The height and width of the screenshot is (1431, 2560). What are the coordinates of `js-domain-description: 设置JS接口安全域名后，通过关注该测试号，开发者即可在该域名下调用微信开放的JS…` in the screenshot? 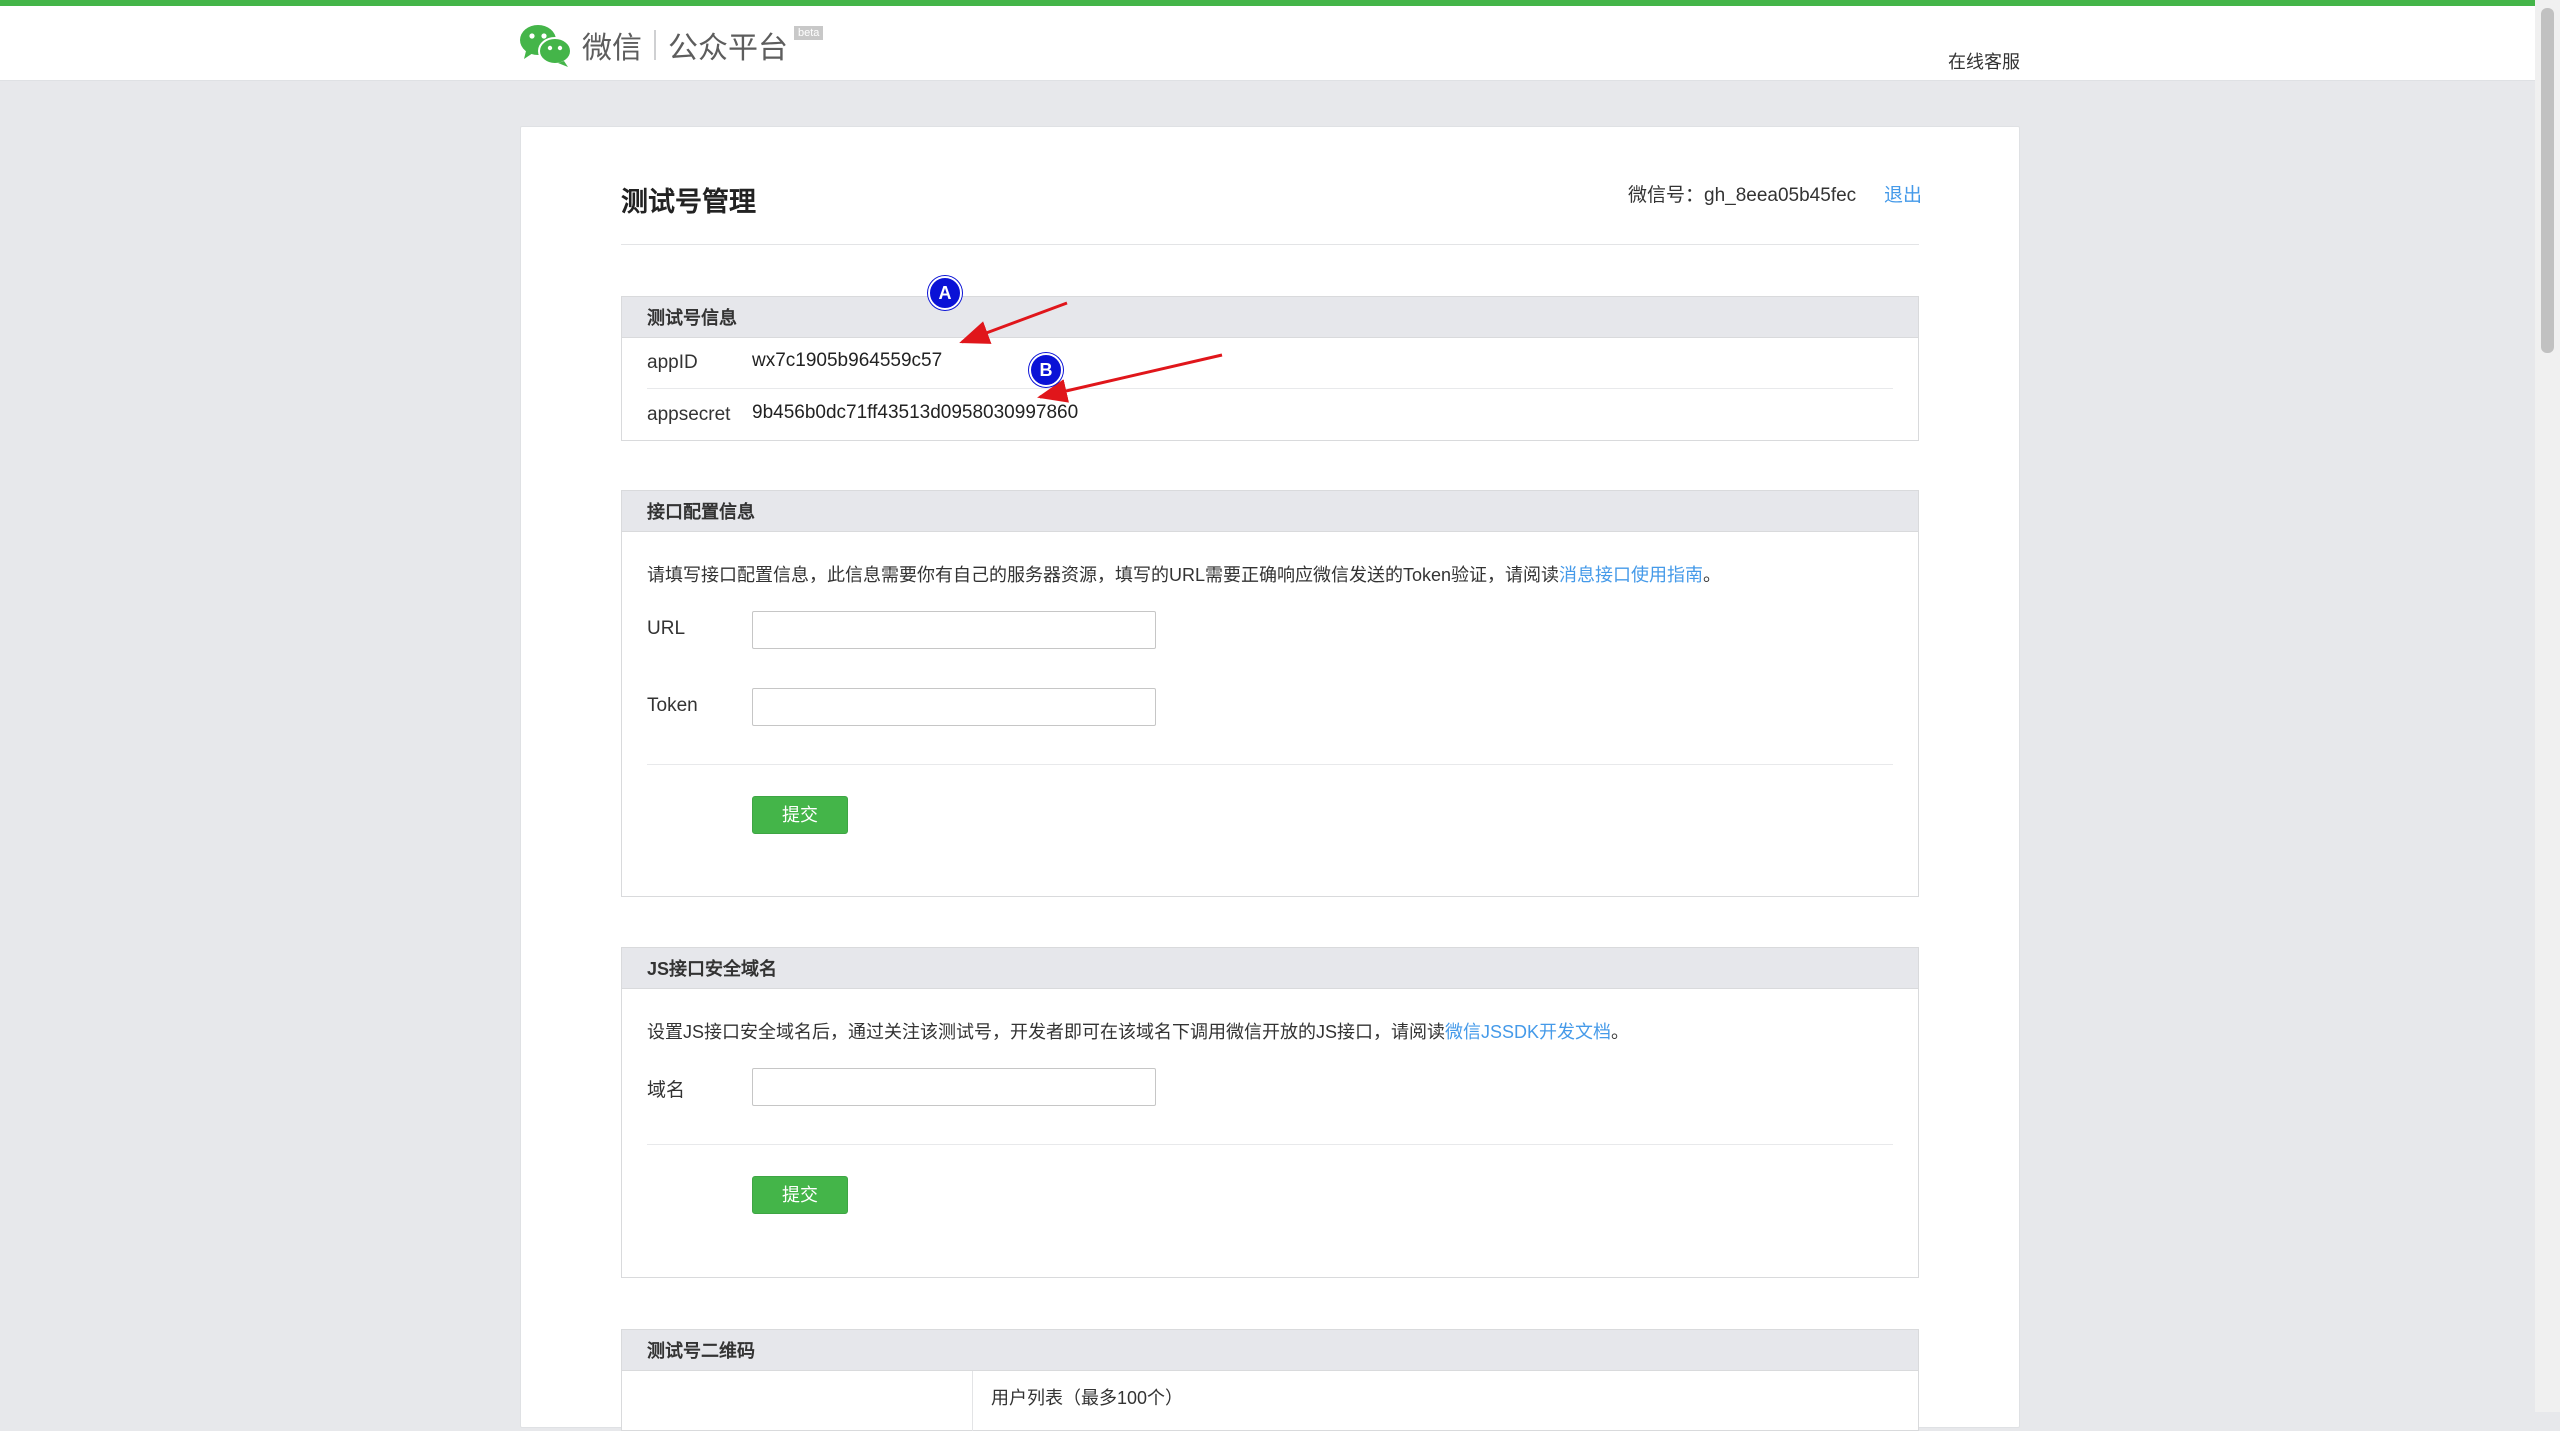 It's located at (1138, 1031).